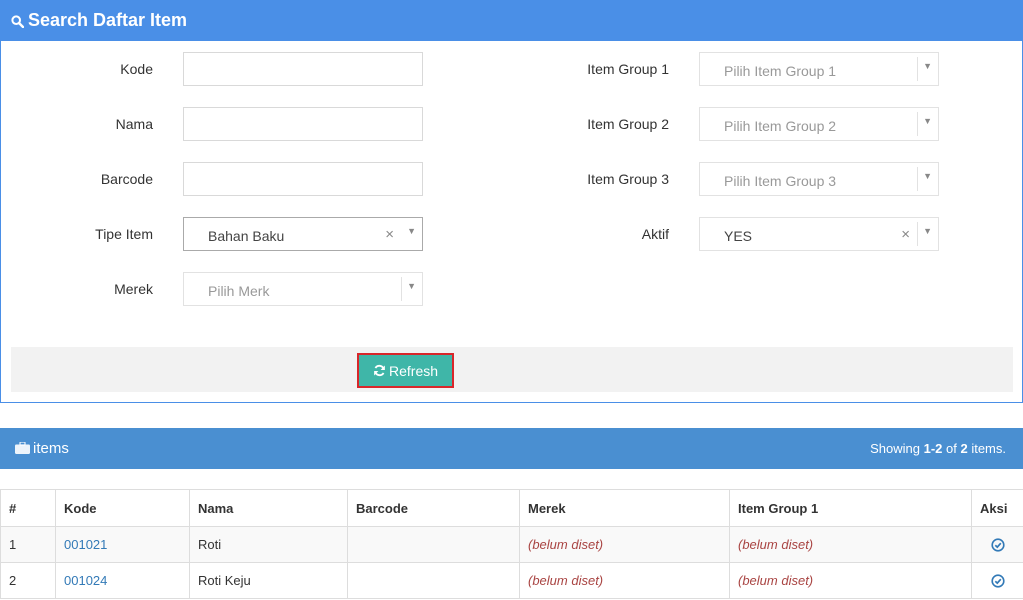  What do you see at coordinates (780, 71) in the screenshot?
I see `item-group-1-placeholder: Pilih Item Group 1` at bounding box center [780, 71].